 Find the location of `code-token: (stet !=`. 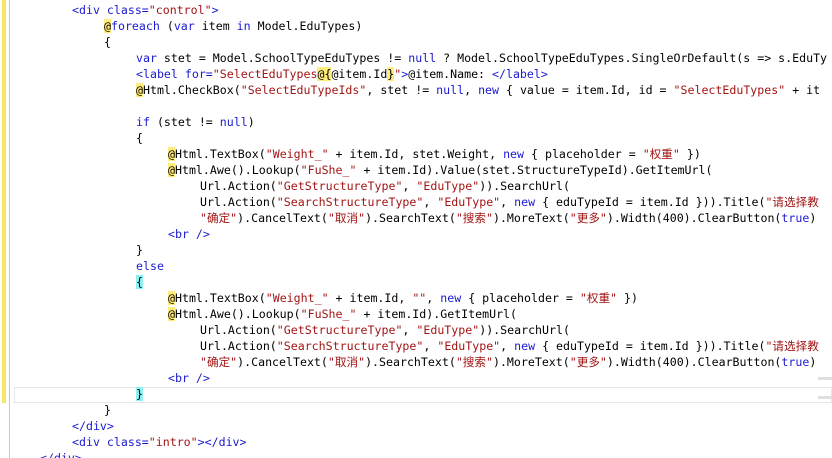

code-token: (stet != is located at coordinates (184, 122).